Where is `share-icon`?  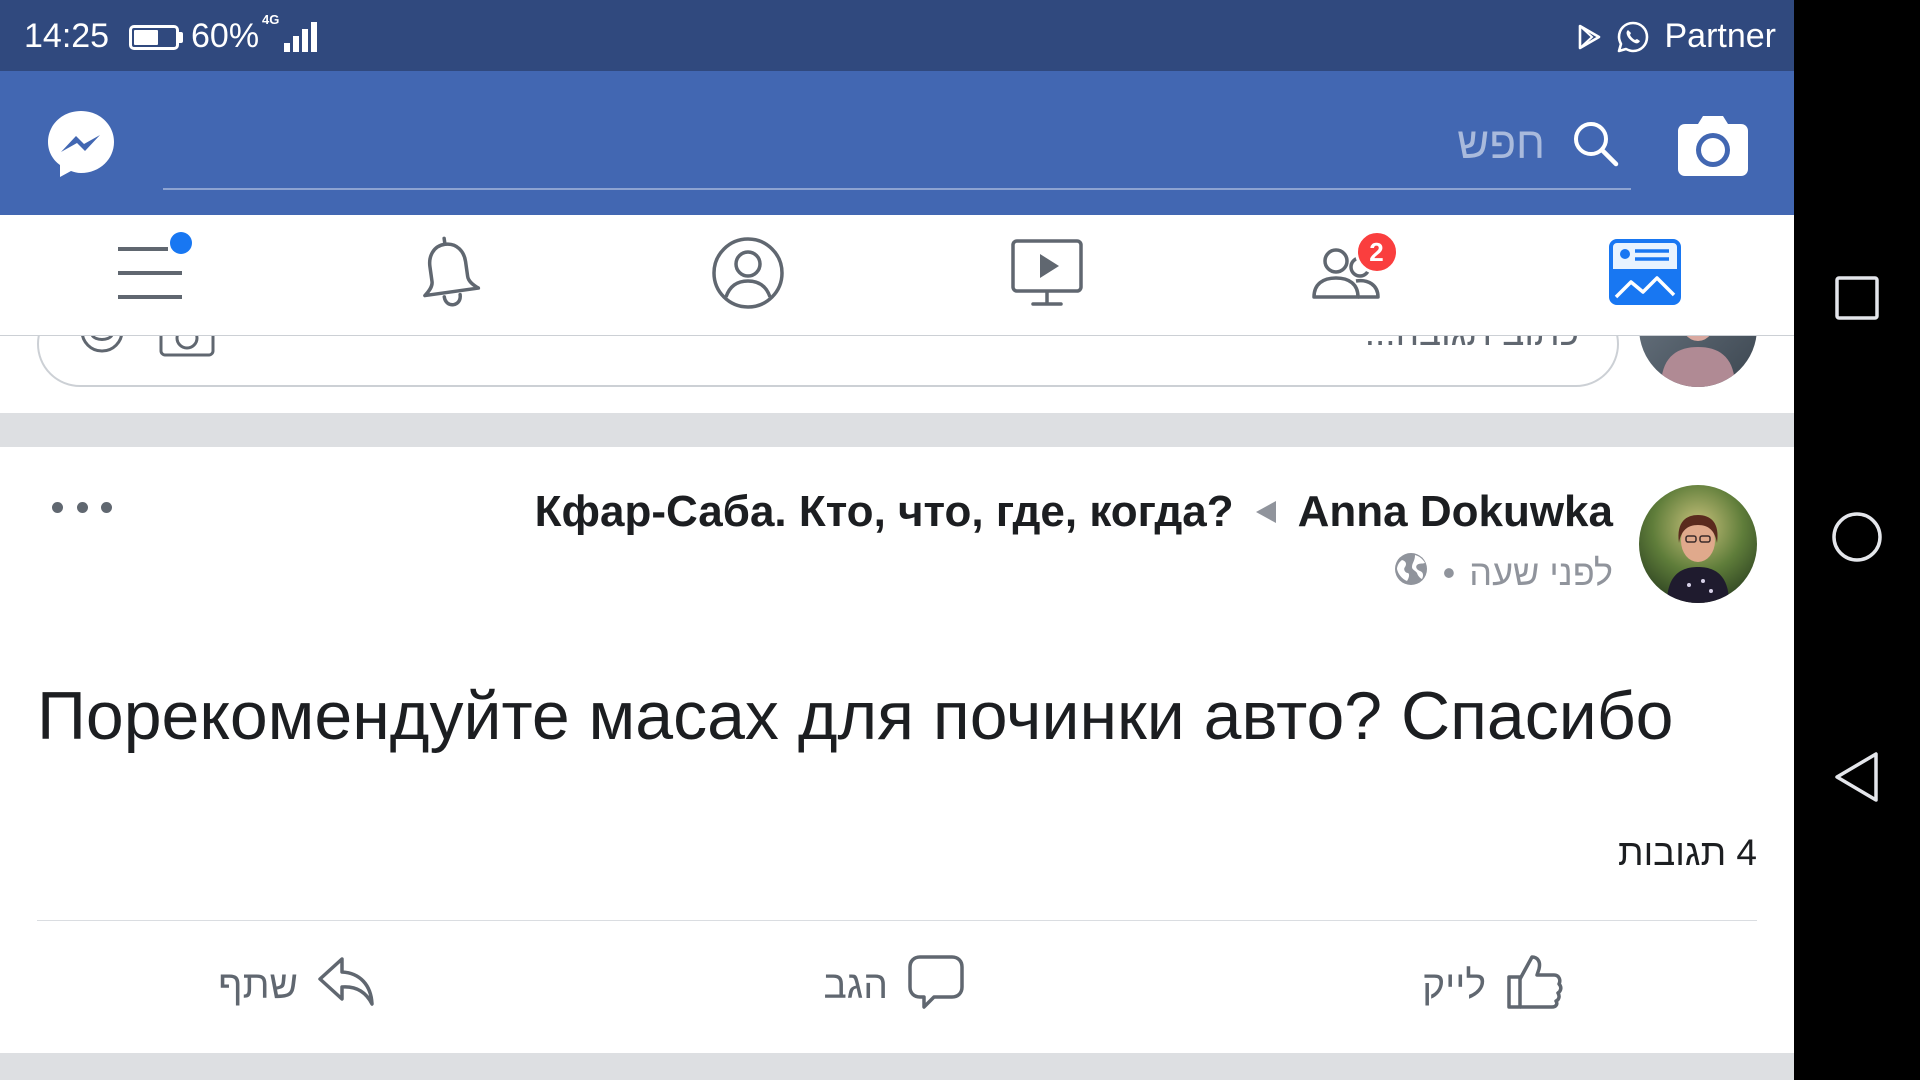
share-icon is located at coordinates (346, 986).